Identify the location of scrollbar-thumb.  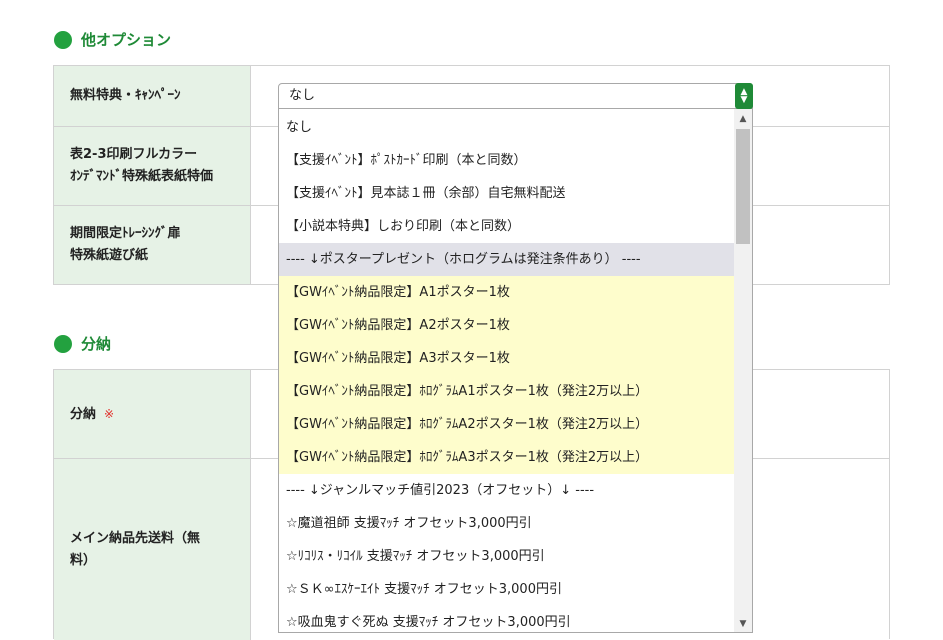
(743, 186).